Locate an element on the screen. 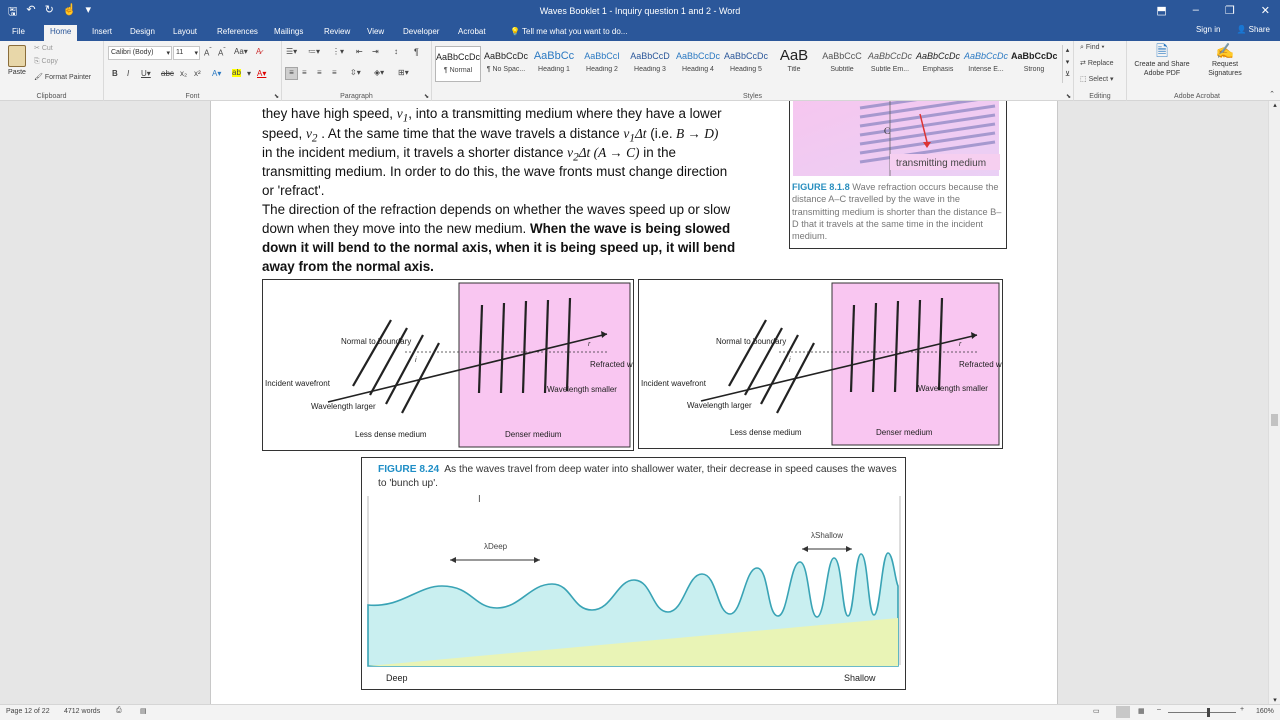 Image resolution: width=1280 pixels, height=720 pixels. highlight-dropdown-icon: ▾ is located at coordinates (249, 73).